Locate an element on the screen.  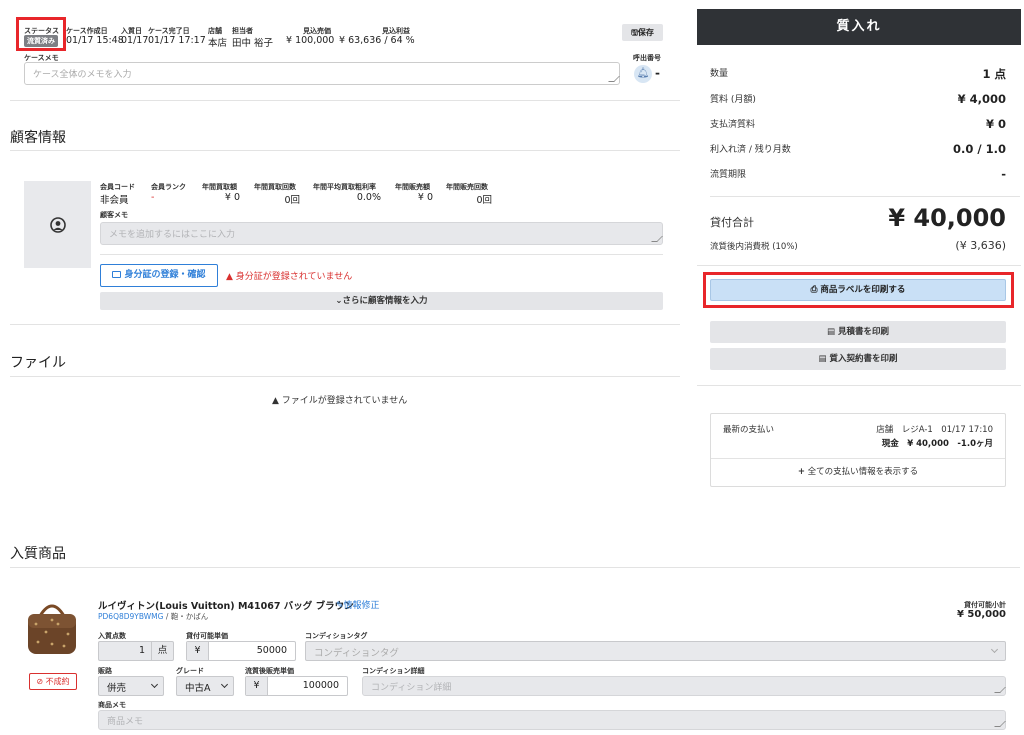
grade-value: 中古A is located at coordinates (198, 688).